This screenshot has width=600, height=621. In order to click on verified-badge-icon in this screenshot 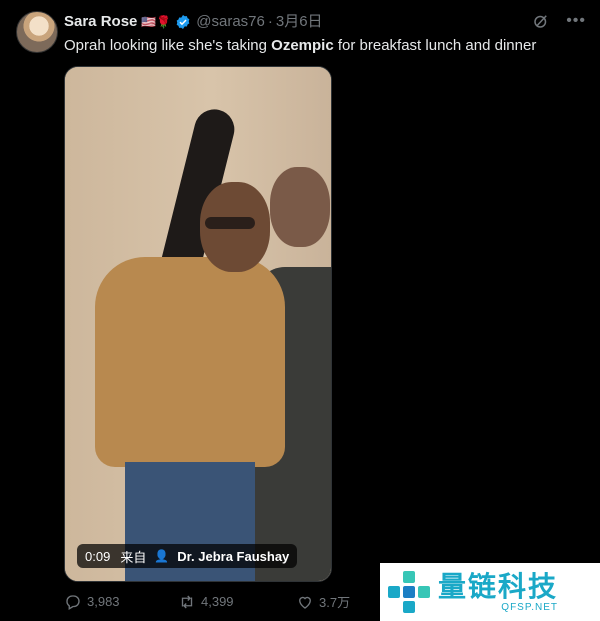, I will do `click(183, 22)`.